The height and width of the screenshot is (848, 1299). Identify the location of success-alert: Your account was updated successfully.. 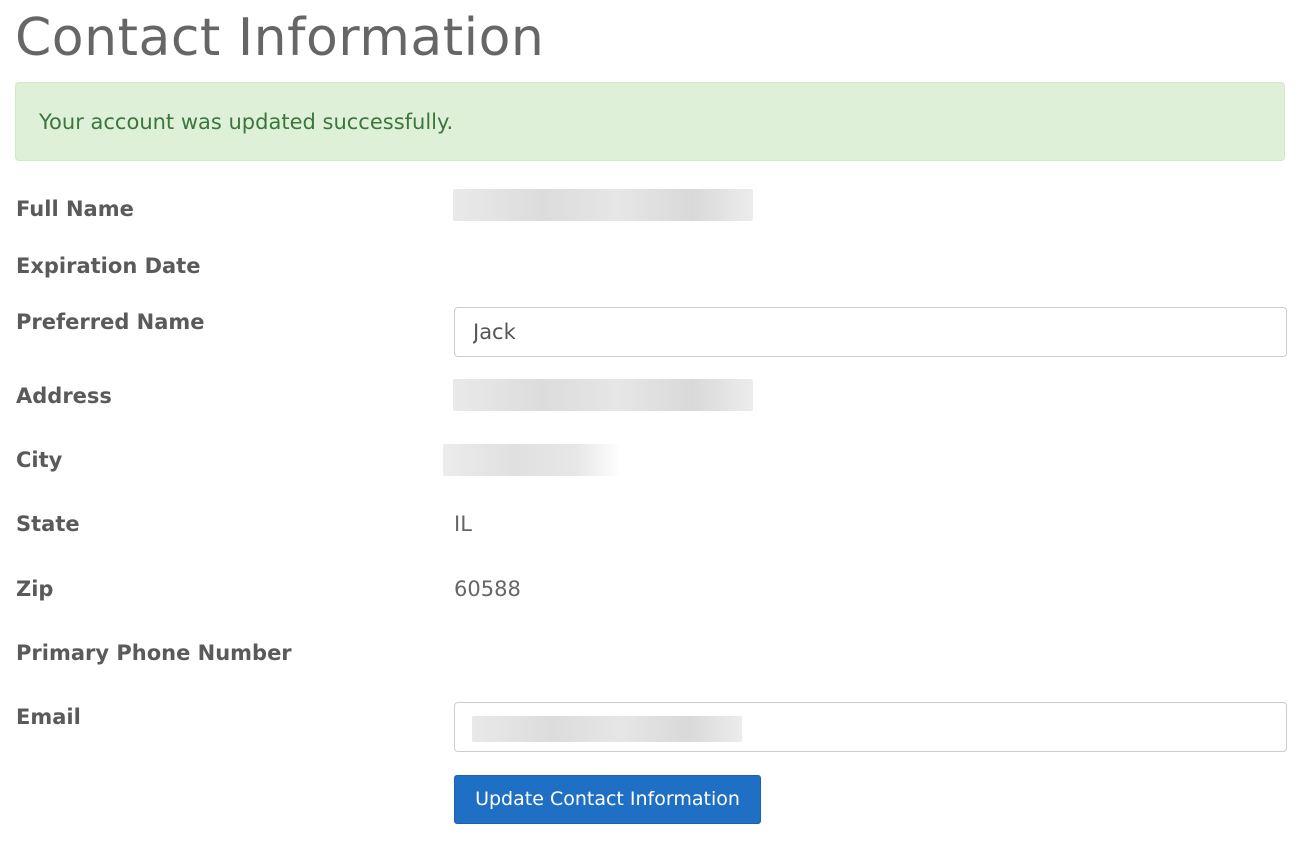
(650, 121).